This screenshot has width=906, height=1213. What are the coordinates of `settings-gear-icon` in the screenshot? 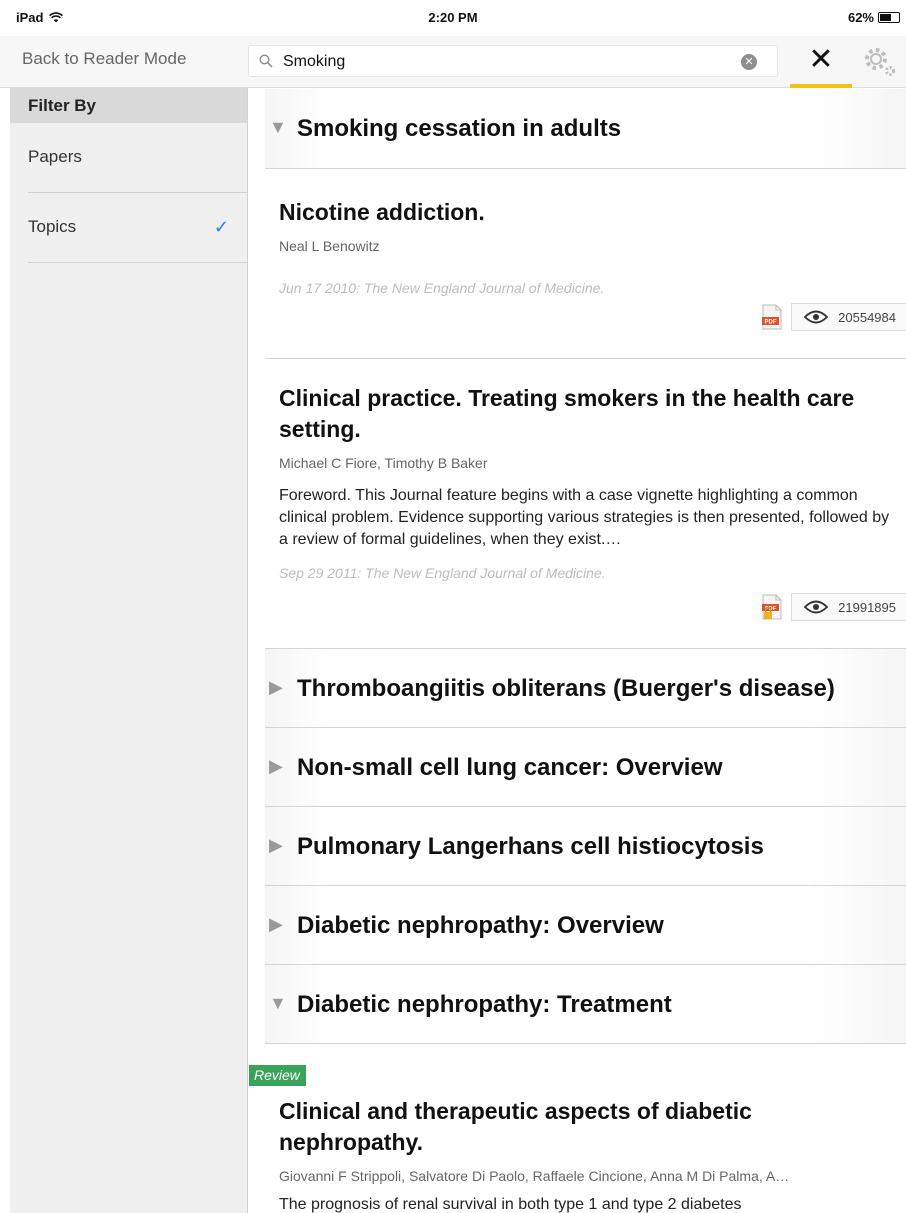 It's located at (880, 62).